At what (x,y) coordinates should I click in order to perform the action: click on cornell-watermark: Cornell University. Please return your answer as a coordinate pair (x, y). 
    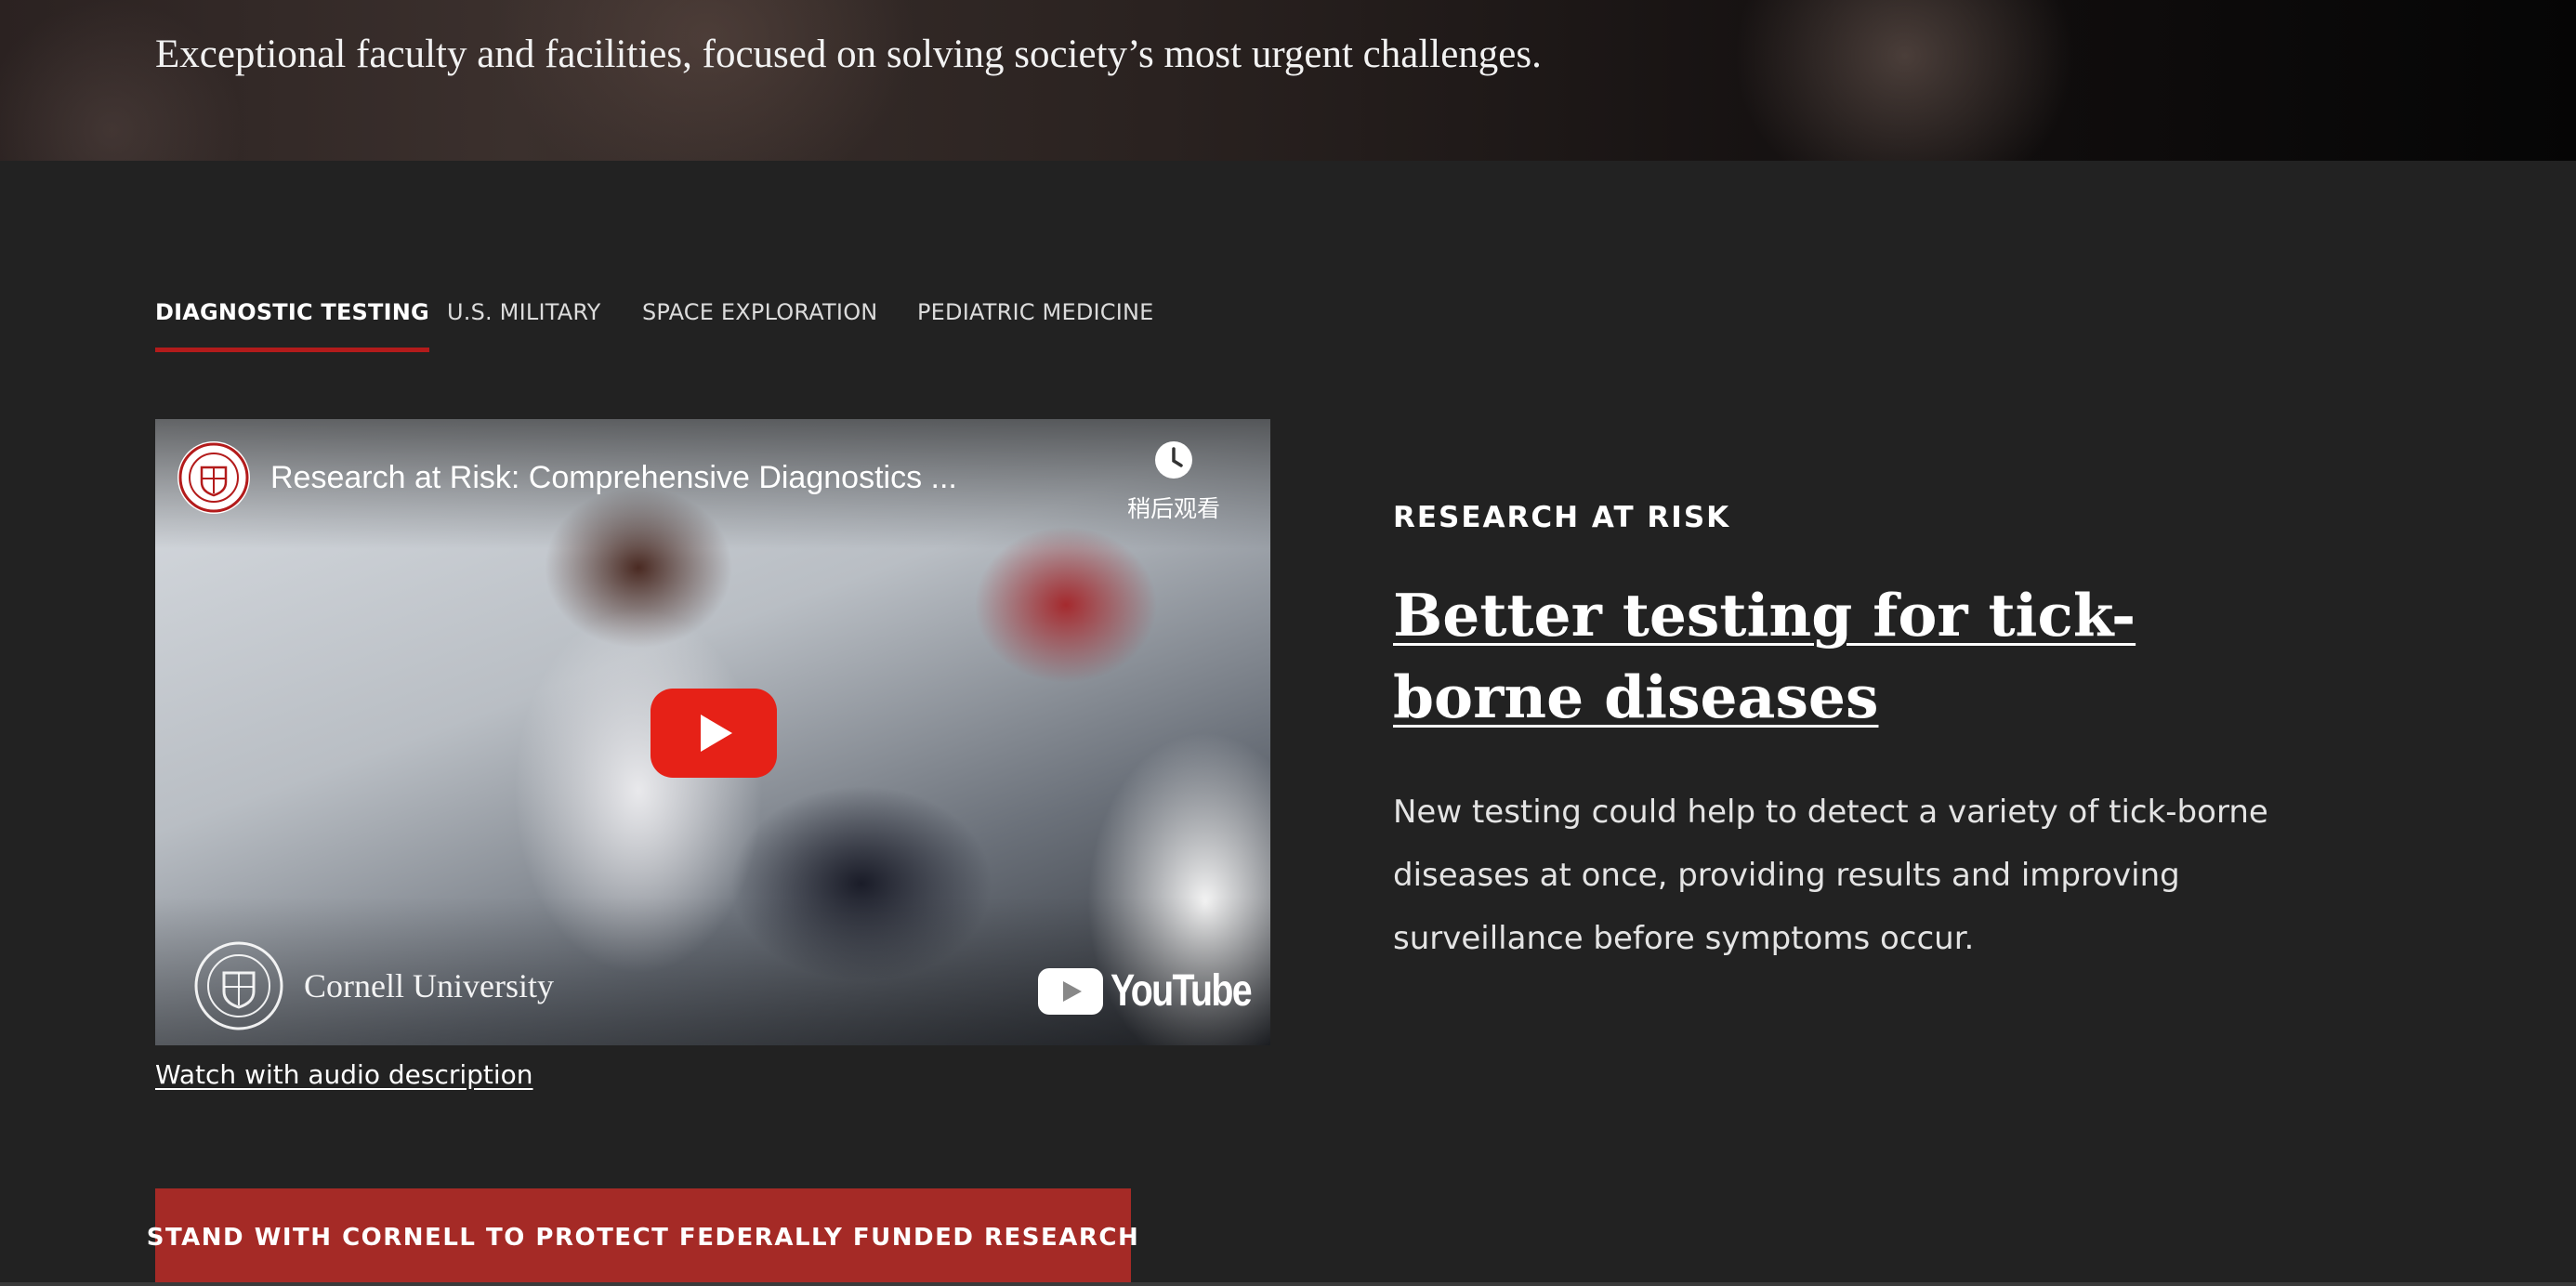
    Looking at the image, I should click on (373, 985).